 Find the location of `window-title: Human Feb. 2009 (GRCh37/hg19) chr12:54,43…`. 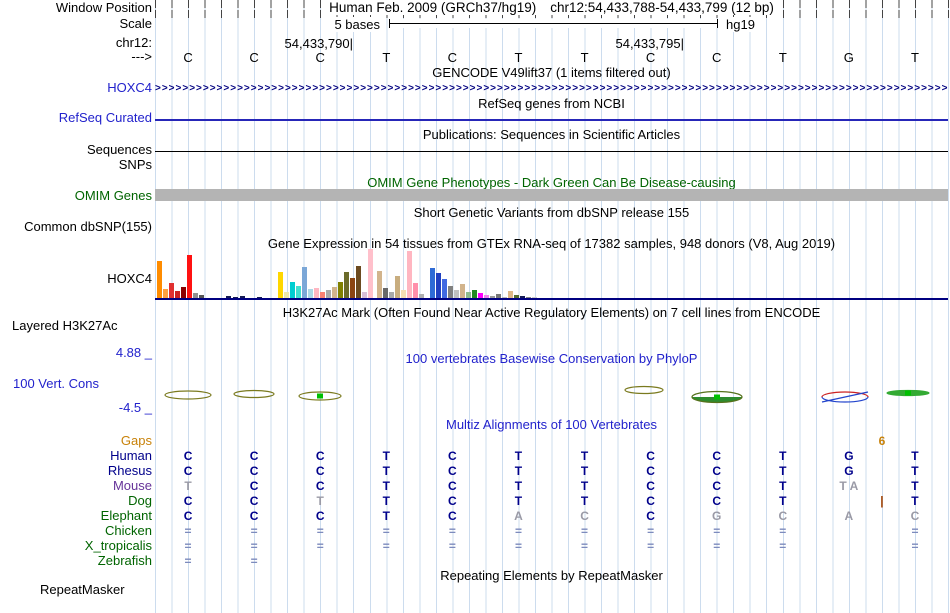

window-title: Human Feb. 2009 (GRCh37/hg19) chr12:54,43… is located at coordinates (551, 7).